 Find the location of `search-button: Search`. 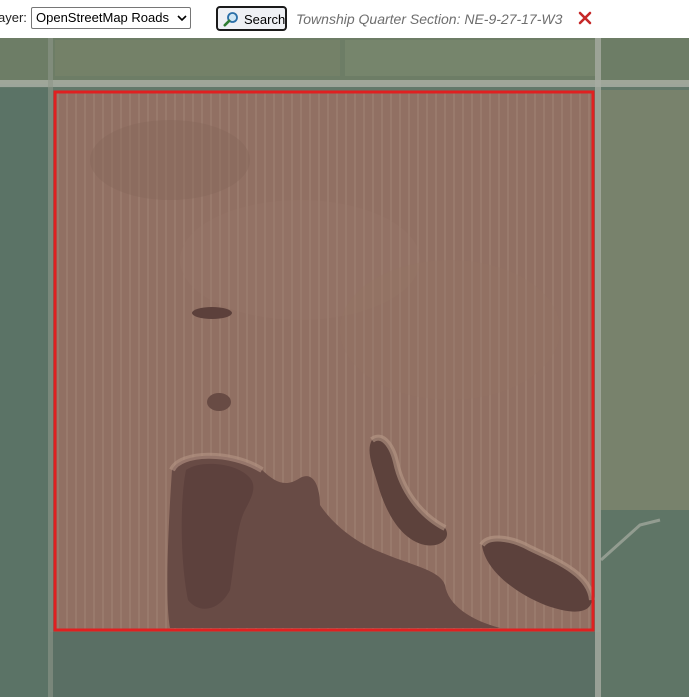

search-button: Search is located at coordinates (251, 18).